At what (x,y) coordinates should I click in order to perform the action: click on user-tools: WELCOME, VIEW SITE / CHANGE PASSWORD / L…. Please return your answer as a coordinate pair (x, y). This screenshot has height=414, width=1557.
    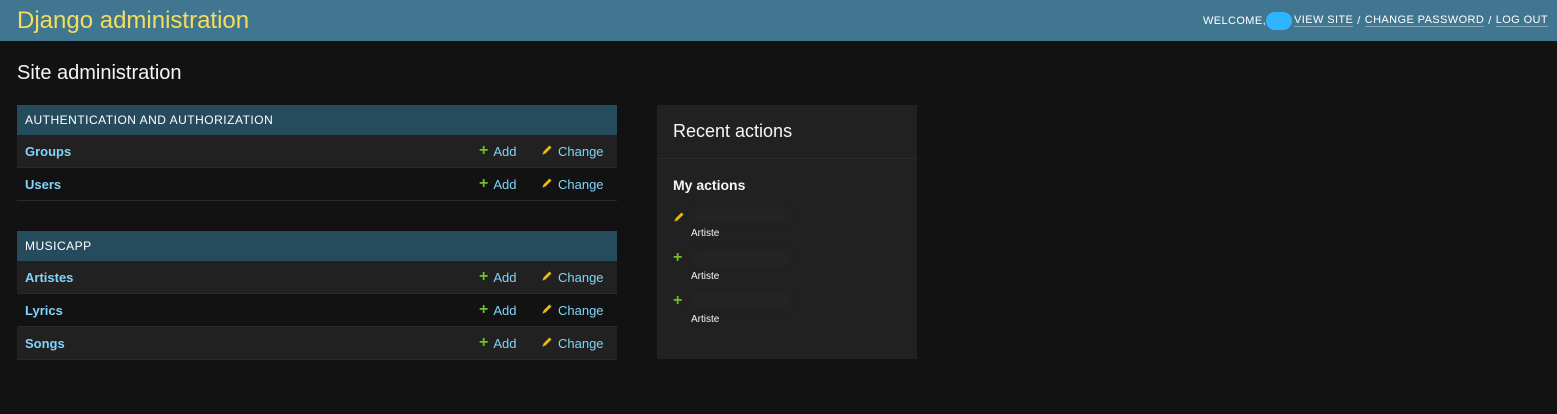
    Looking at the image, I should click on (1375, 20).